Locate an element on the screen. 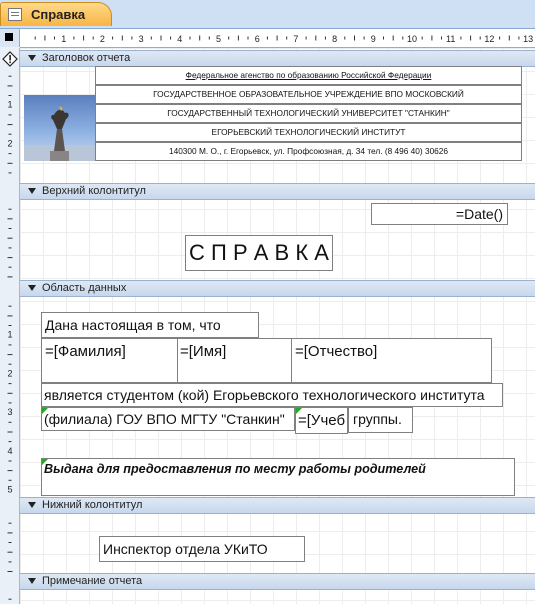 The width and height of the screenshot is (535, 604). branch-label: (филиала) ГОУ ВПО МГТУ "Станкин" is located at coordinates (168, 419).